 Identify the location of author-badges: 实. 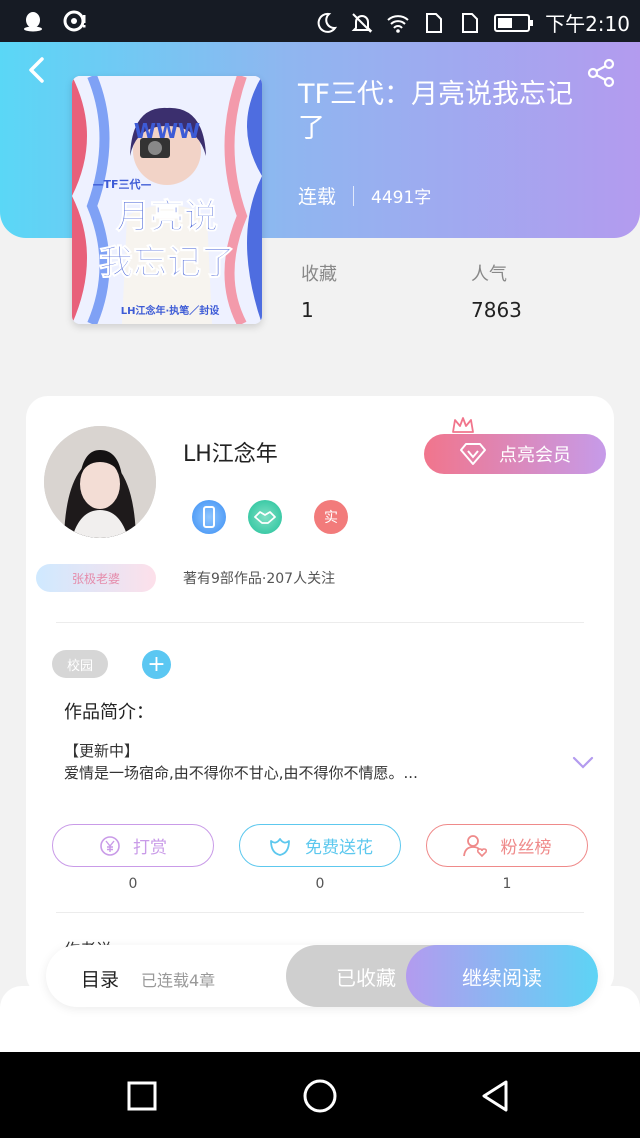
(270, 517).